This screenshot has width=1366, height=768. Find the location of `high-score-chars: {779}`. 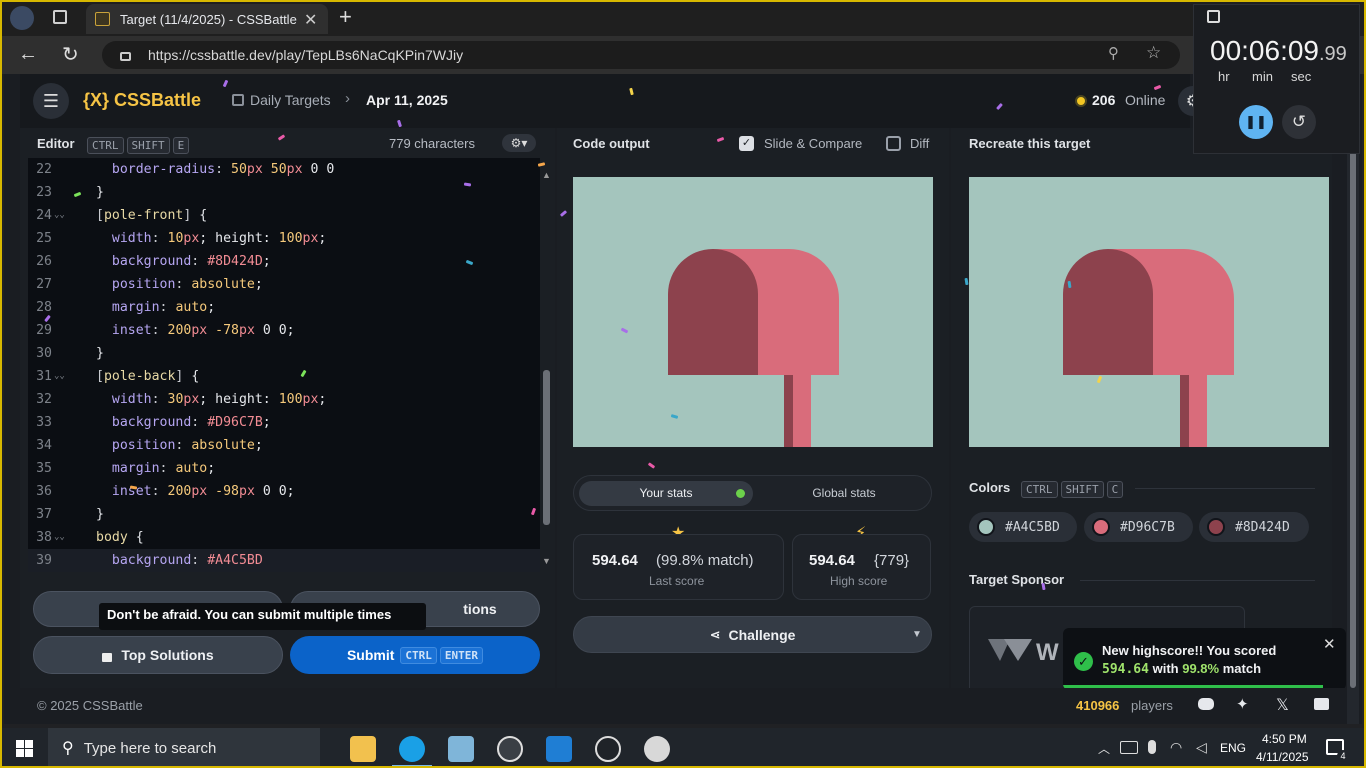

high-score-chars: {779} is located at coordinates (892, 560).